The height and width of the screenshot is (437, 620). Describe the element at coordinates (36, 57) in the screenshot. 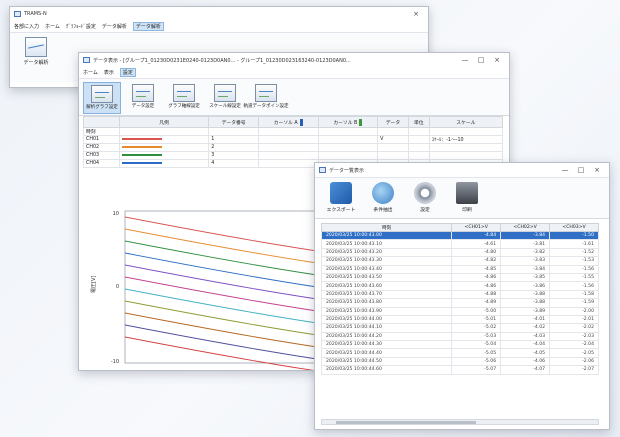

I see `data-analysis-button: データ解析` at that location.